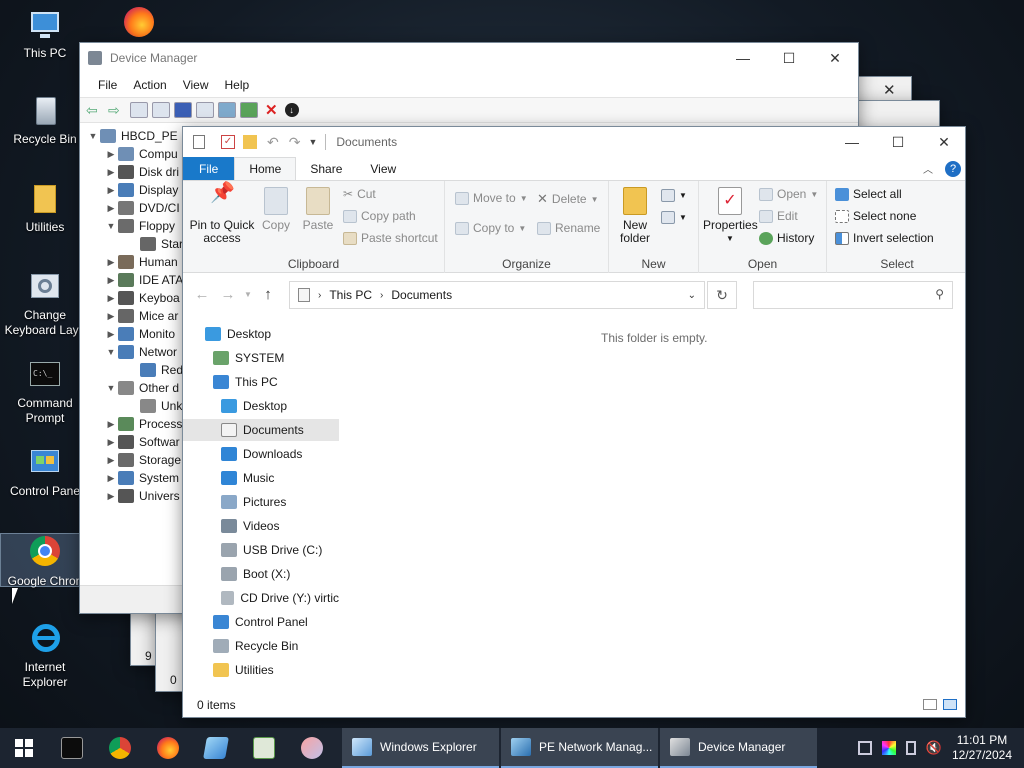  Describe the element at coordinates (864, 748) in the screenshot. I see `network-icon` at that location.